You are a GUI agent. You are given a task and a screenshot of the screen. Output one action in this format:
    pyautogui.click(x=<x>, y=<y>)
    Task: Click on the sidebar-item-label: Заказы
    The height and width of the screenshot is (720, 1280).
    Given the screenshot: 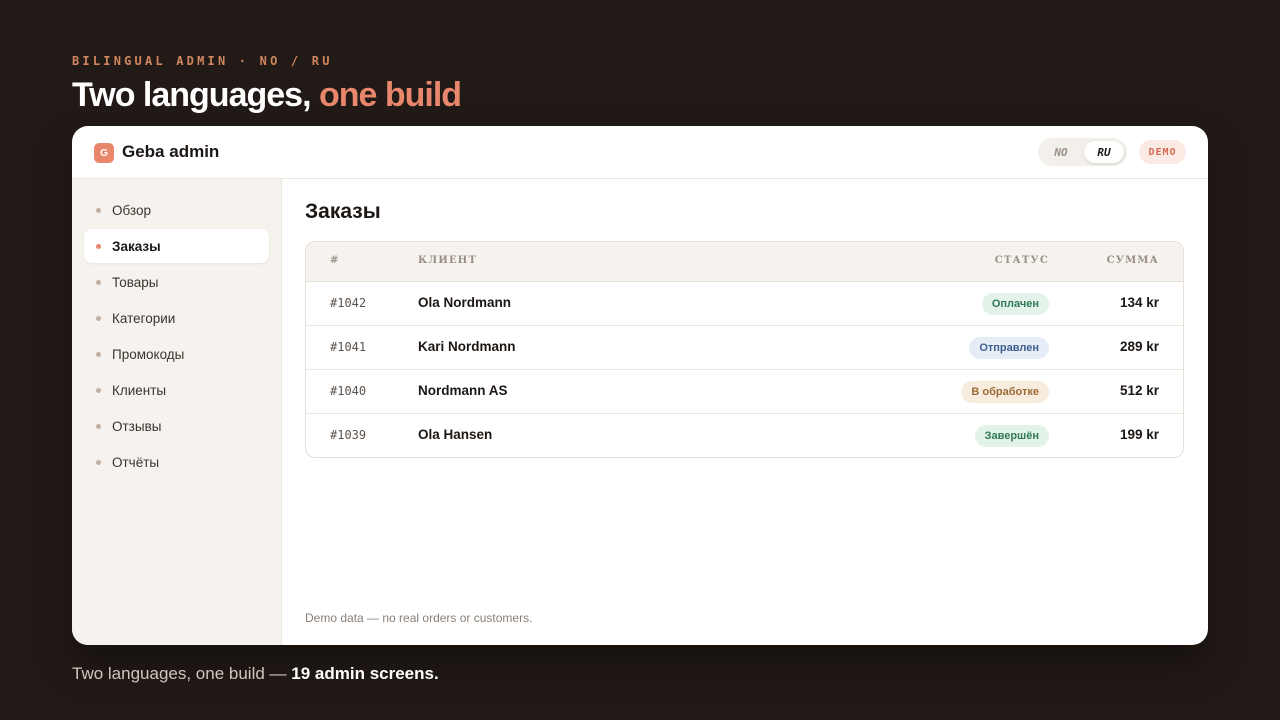 What is the action you would take?
    pyautogui.click(x=136, y=246)
    